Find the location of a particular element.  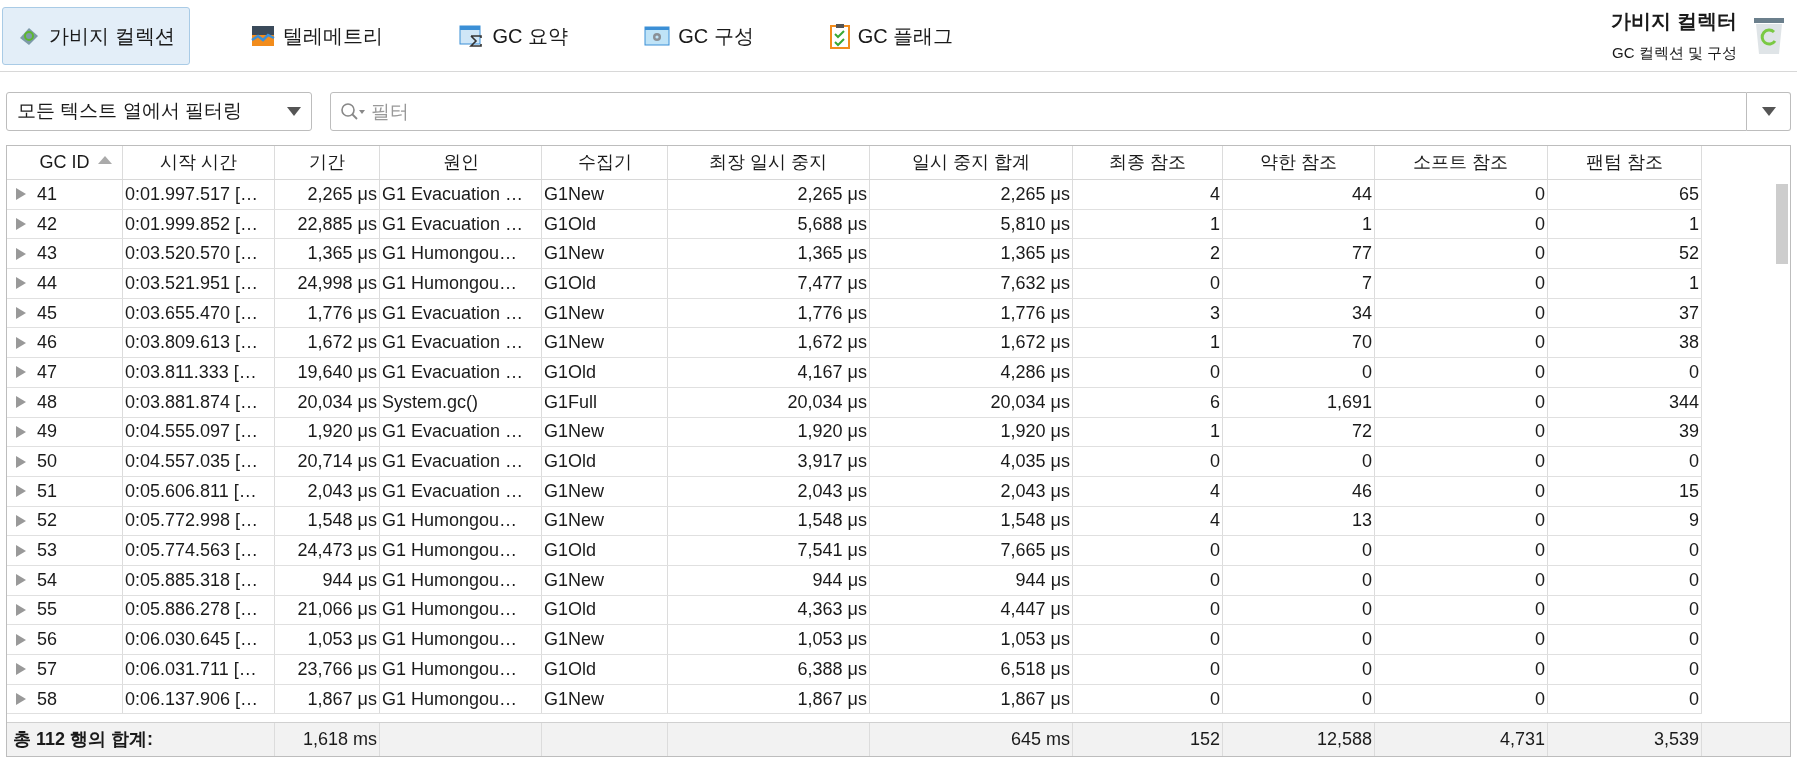

table-cell-text: 20,034 μs is located at coordinates (1030, 402).